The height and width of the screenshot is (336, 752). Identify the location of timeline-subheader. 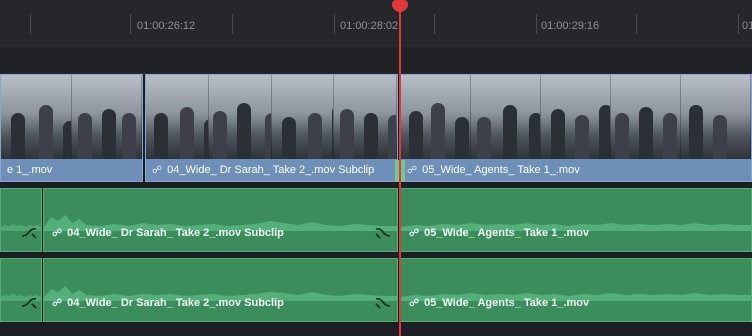
(376, 60).